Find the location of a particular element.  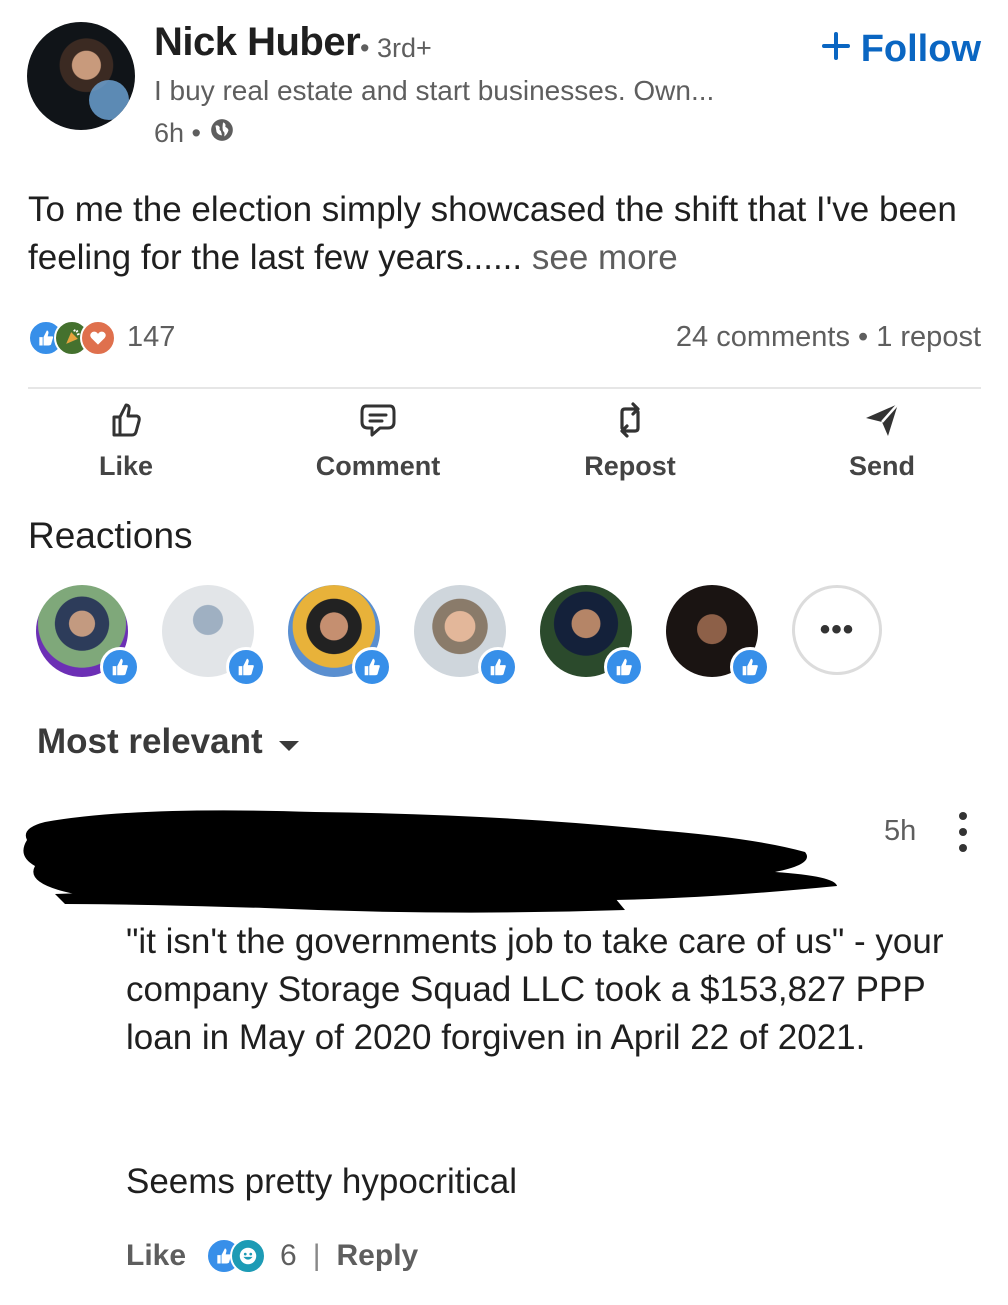

comment-actions: Like 6 | Reply is located at coordinates (272, 1256).